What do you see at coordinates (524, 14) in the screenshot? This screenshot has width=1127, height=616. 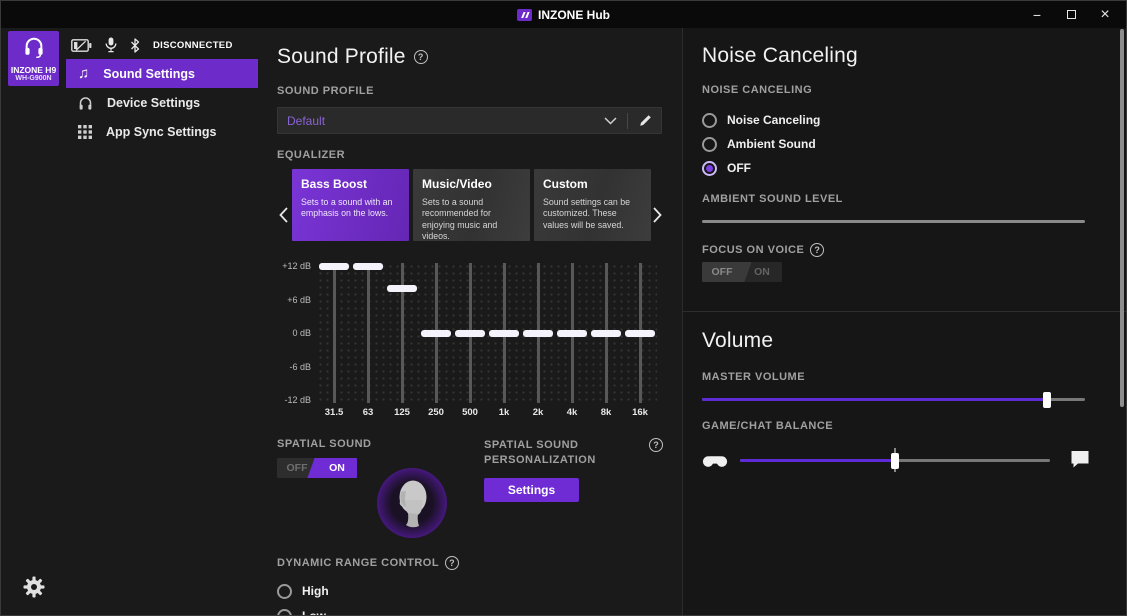 I see `inzone-logo-icon` at bounding box center [524, 14].